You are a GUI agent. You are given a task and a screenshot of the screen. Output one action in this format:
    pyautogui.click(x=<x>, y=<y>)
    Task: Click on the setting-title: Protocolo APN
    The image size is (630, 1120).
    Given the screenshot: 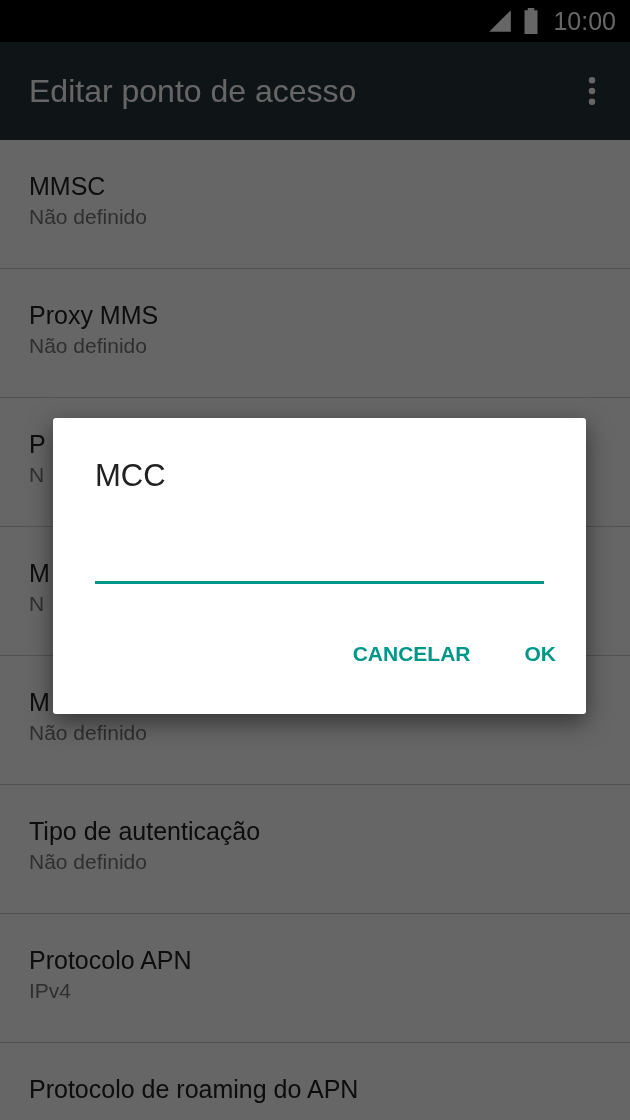 What is the action you would take?
    pyautogui.click(x=110, y=960)
    